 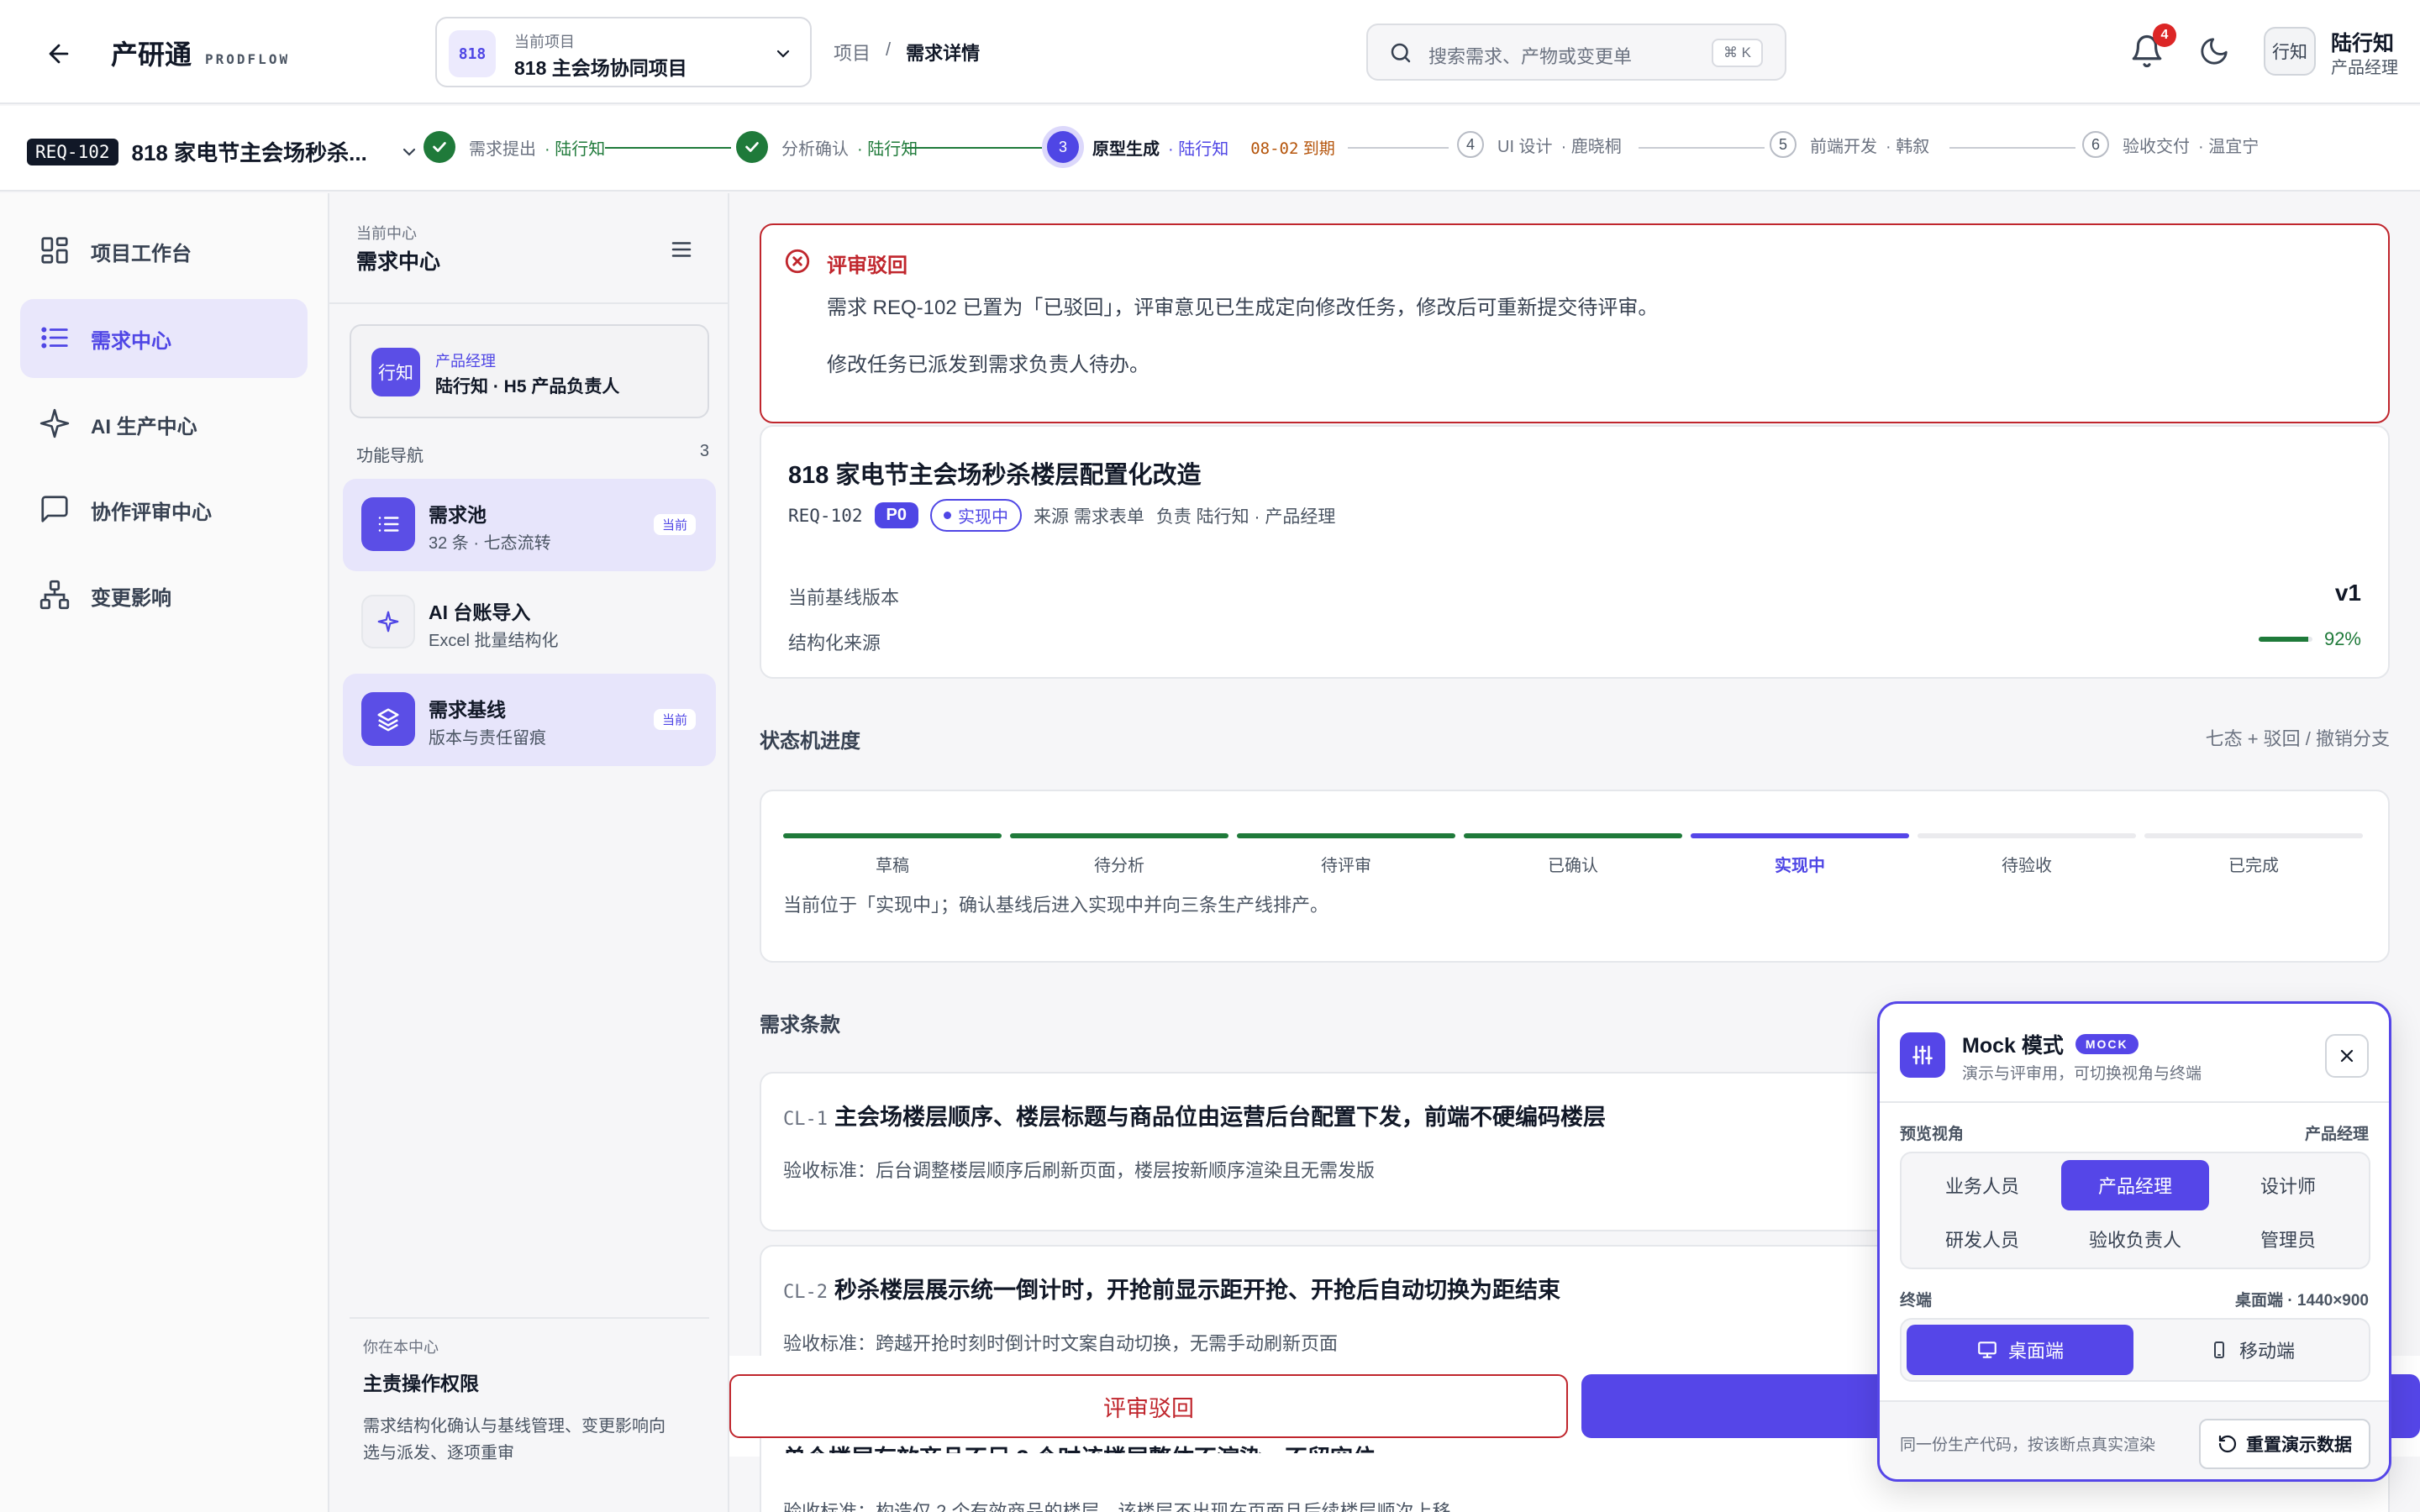 I want to click on step-4: 4 UI 设计 · 鹿晓桐, so click(x=1539, y=144).